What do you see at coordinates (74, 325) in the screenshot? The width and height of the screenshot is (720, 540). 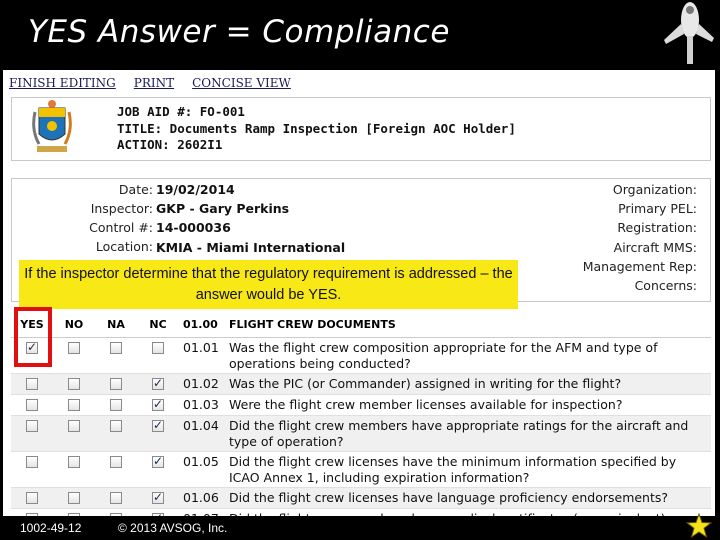 I see `col-no: NO` at bounding box center [74, 325].